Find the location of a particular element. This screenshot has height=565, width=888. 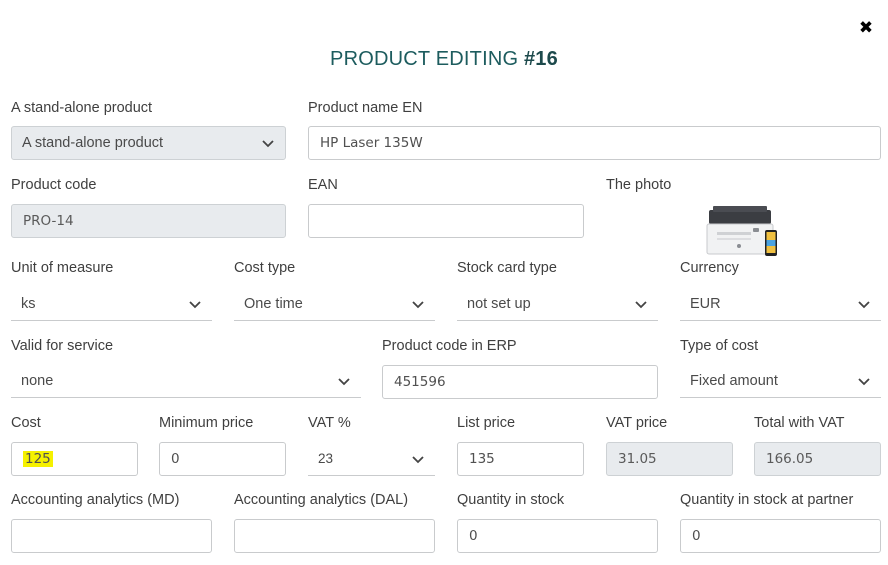

vat-label: VAT % is located at coordinates (329, 423).